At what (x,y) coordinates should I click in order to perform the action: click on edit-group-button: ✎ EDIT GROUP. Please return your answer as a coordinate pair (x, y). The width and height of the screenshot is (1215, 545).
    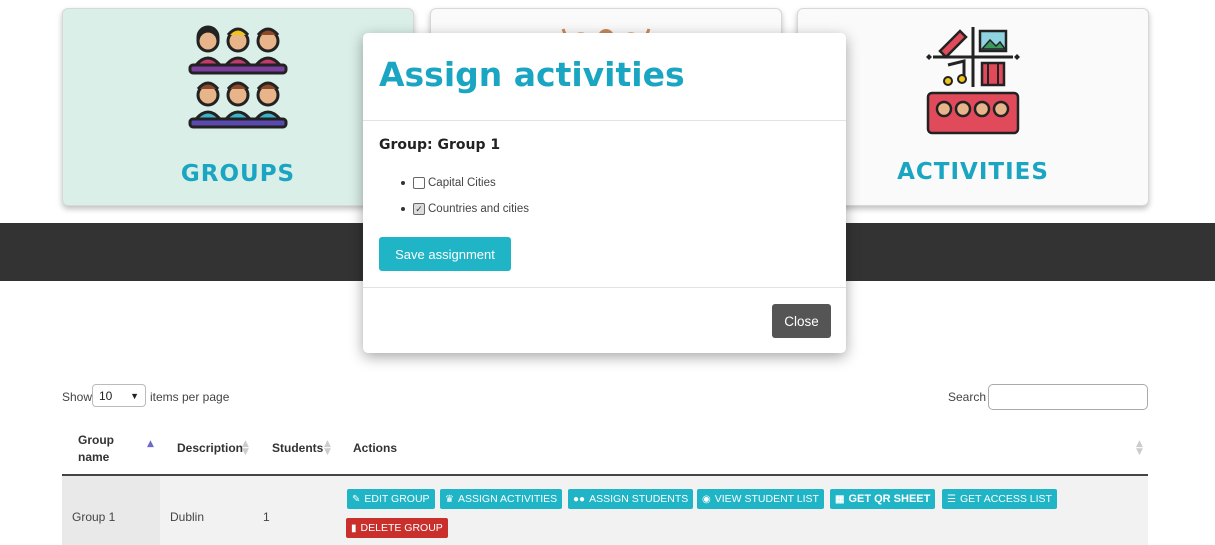
    Looking at the image, I should click on (391, 499).